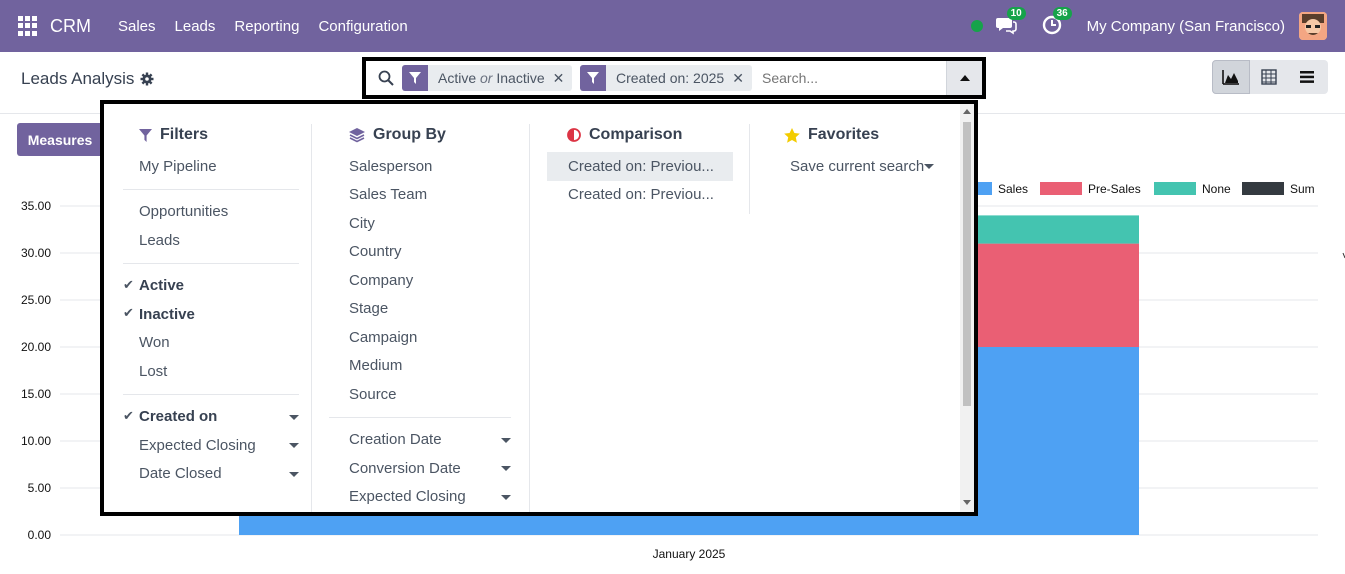 The image size is (1345, 574). I want to click on scrollbar-thumb, so click(967, 264).